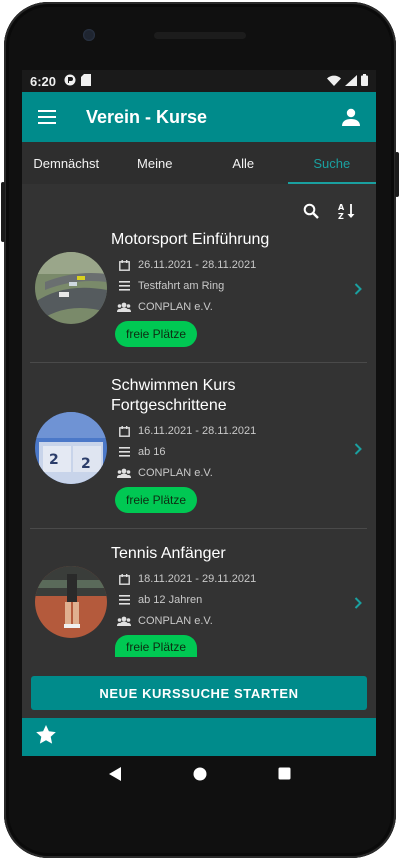  Describe the element at coordinates (115, 776) in the screenshot. I see `back-icon` at that location.